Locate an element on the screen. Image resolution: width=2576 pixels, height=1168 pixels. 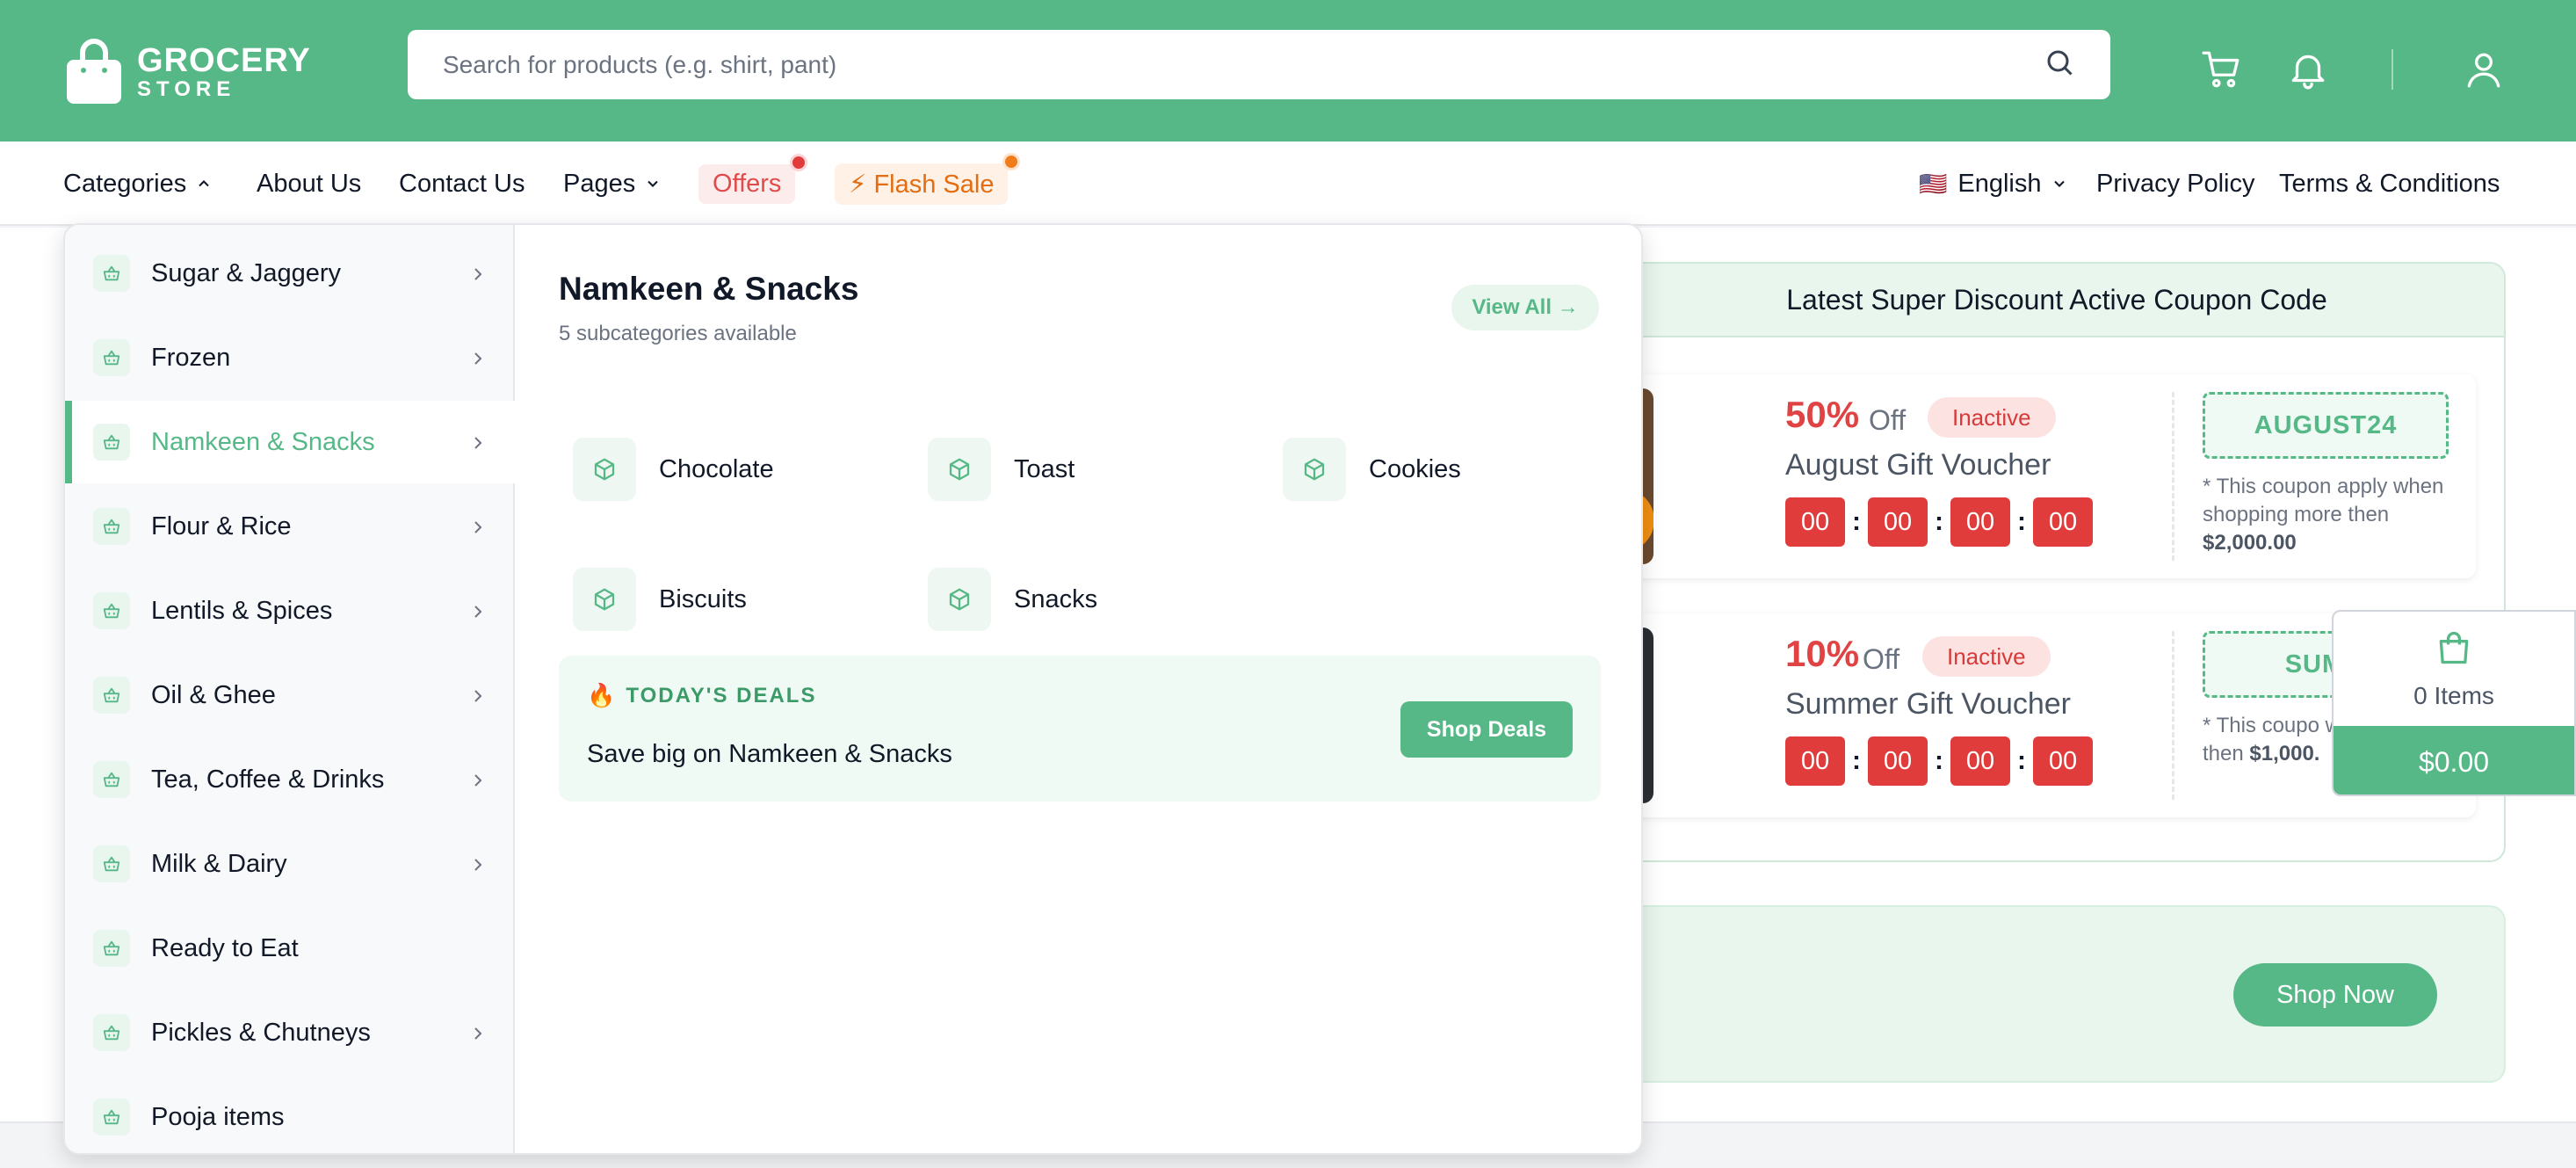
timer-seconds: 00 is located at coordinates (2063, 761).